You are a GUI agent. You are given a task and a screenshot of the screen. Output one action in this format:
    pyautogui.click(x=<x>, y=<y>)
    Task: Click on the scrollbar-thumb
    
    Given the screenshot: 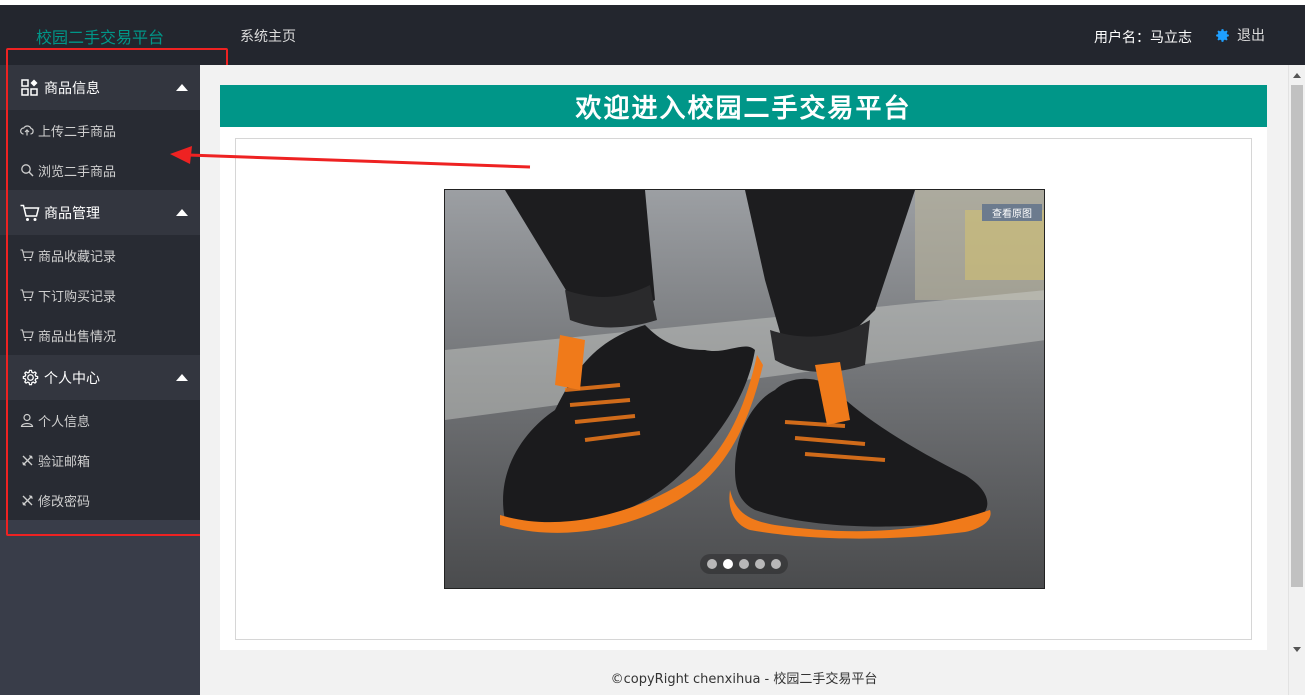 What is the action you would take?
    pyautogui.click(x=1297, y=336)
    